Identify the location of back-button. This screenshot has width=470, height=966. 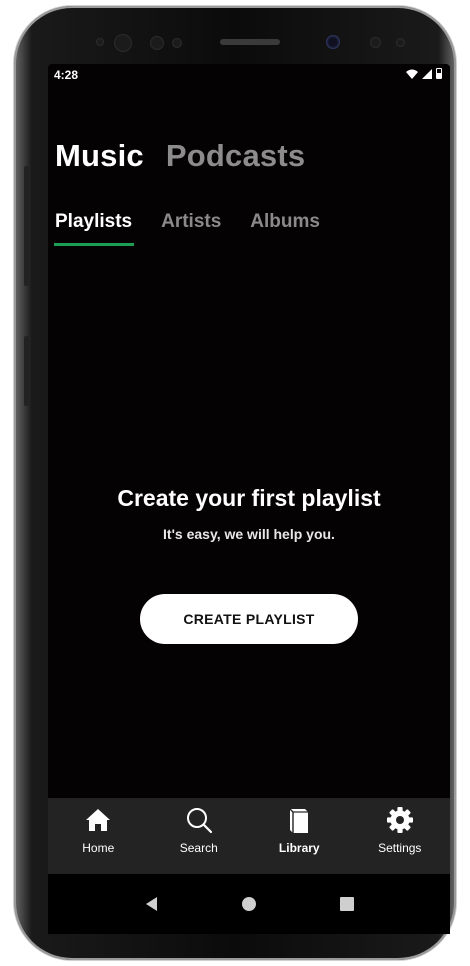
(151, 904).